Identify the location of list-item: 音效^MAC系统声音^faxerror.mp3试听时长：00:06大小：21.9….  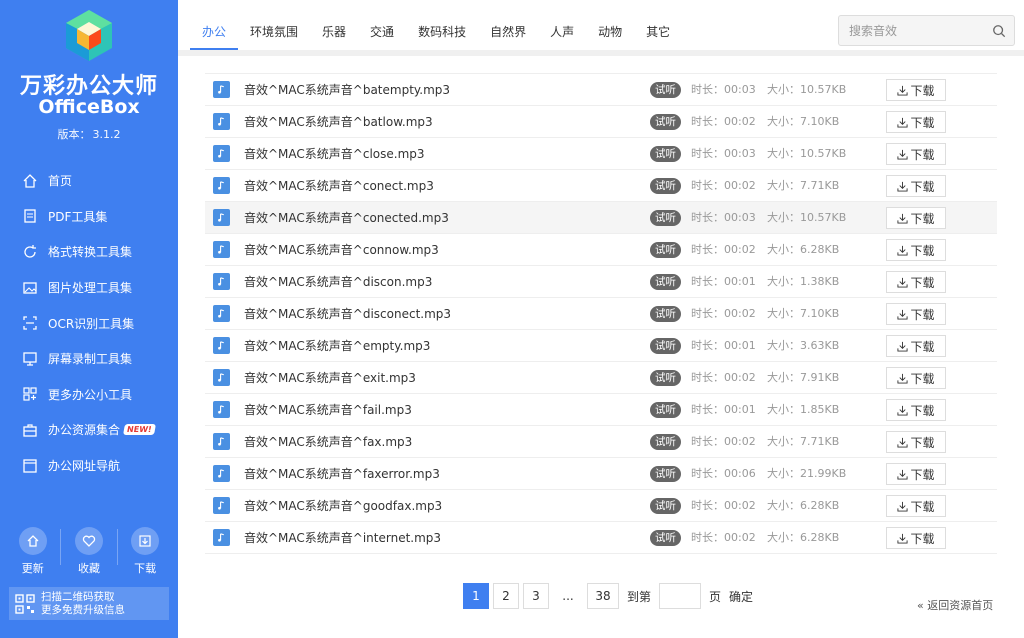
(601, 474).